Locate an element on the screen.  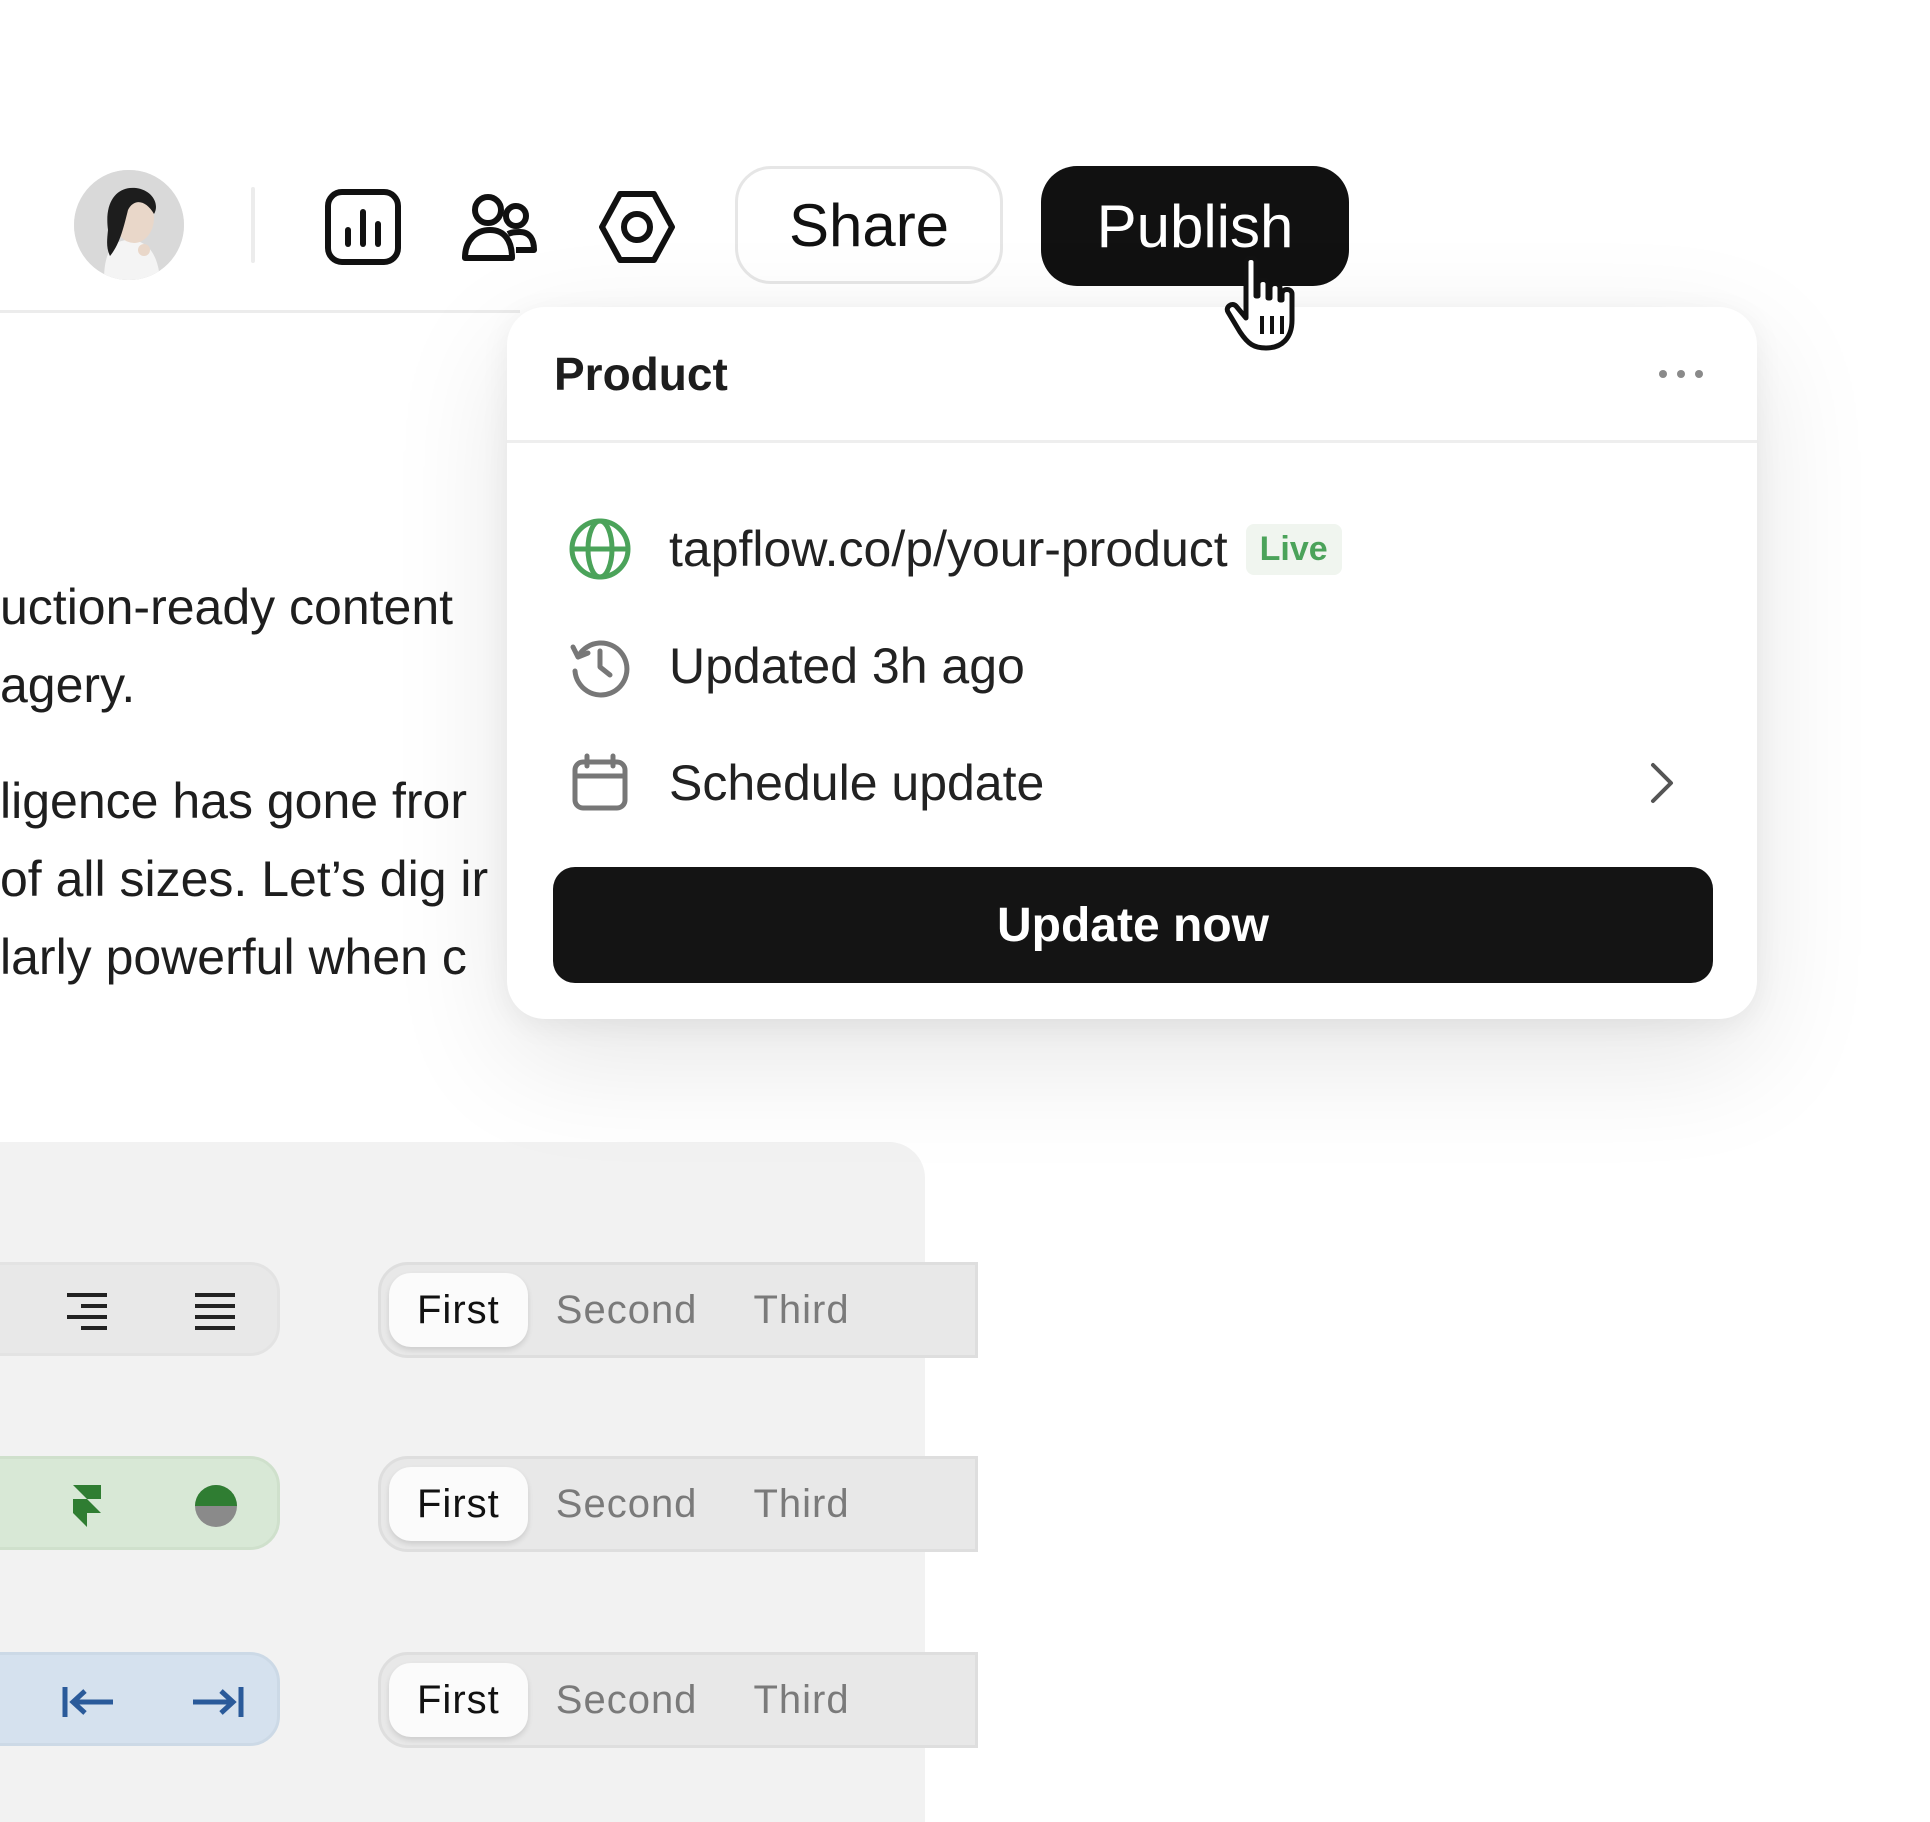
schedule-update-label: Schedule update is located at coordinates (857, 783).